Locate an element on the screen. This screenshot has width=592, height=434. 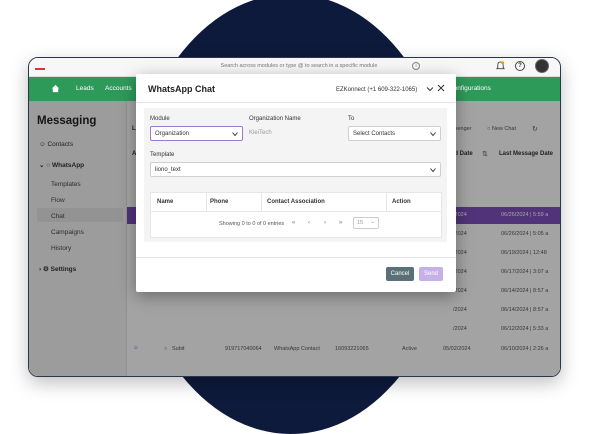
cancel-button: Cancel is located at coordinates (400, 274).